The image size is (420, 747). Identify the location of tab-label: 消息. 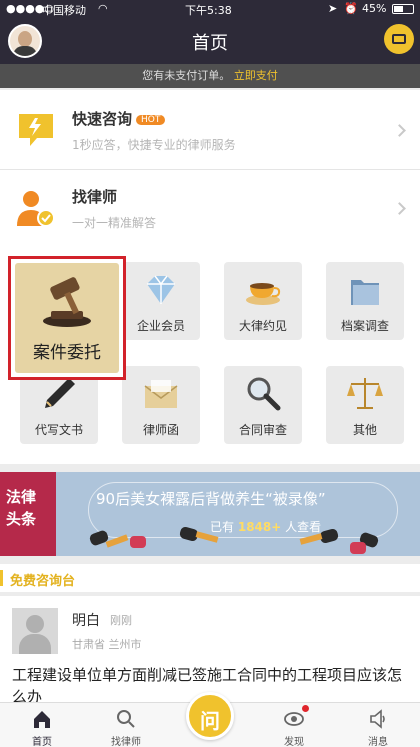
(378, 742).